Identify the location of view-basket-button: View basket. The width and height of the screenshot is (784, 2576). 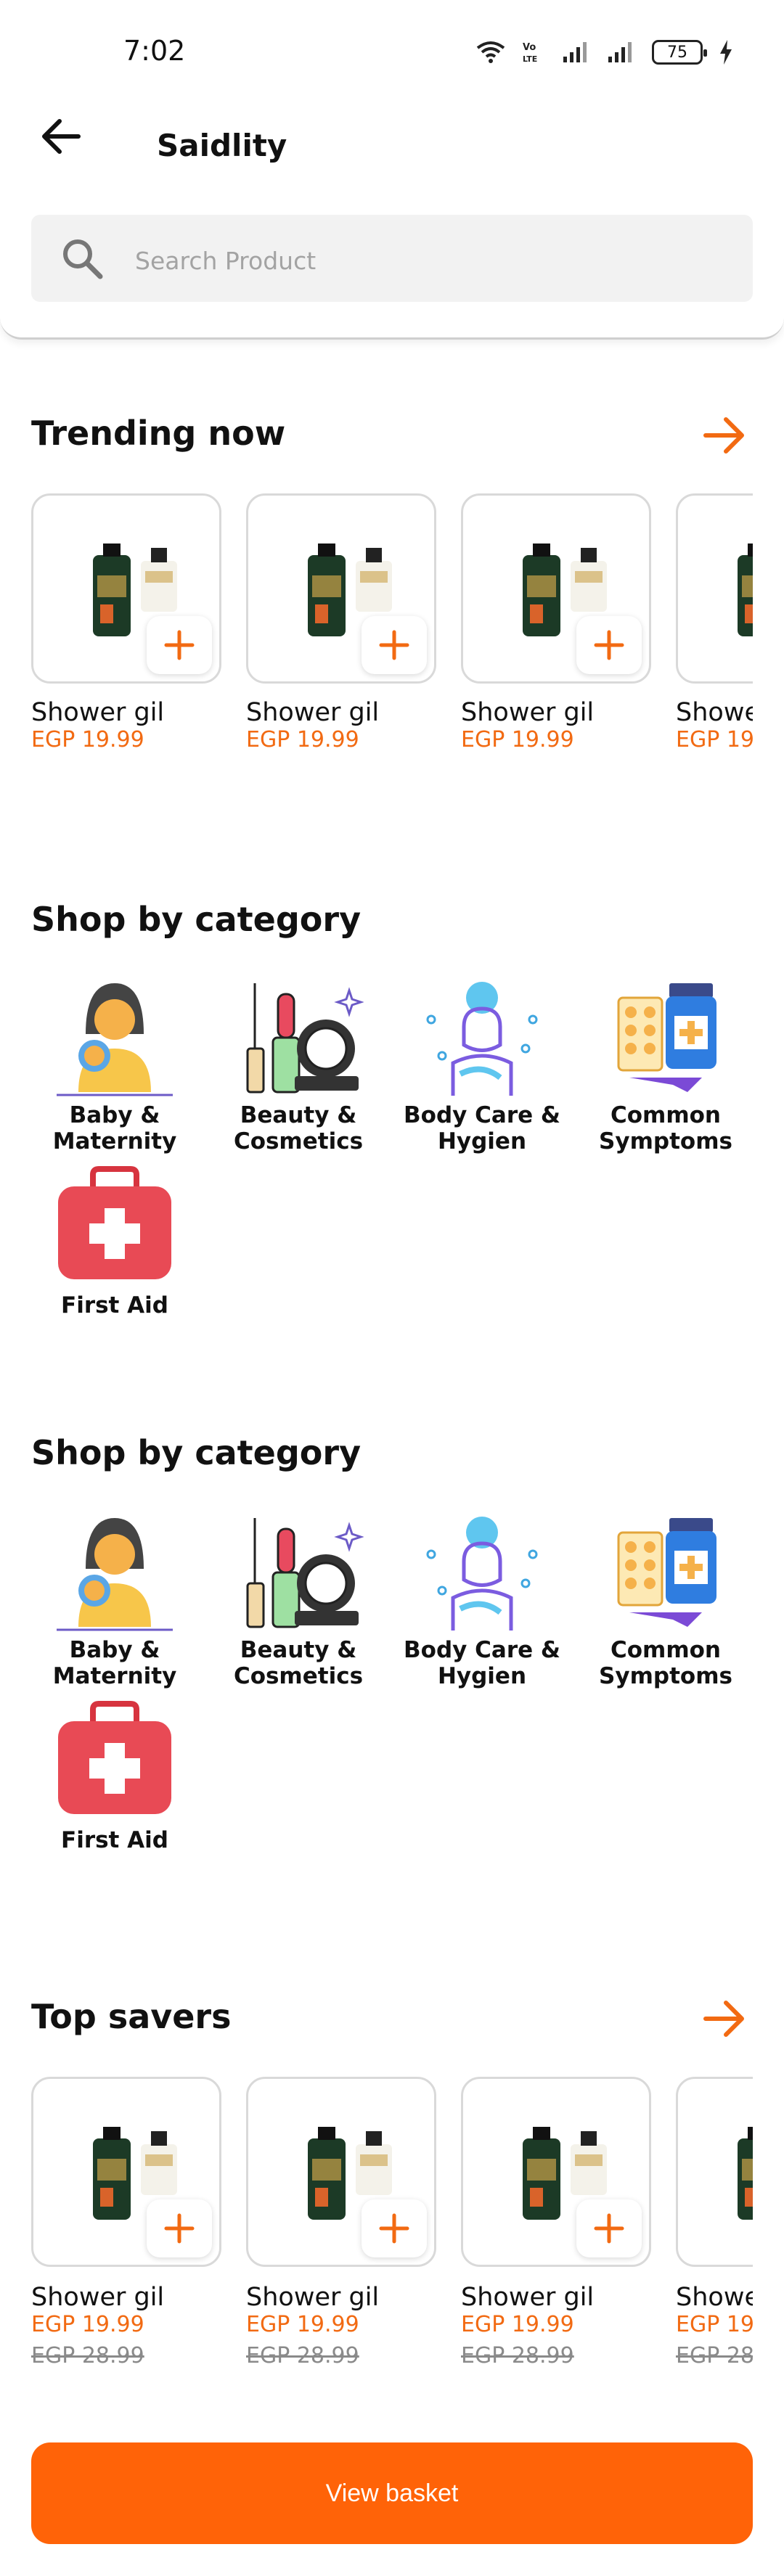
(392, 2493).